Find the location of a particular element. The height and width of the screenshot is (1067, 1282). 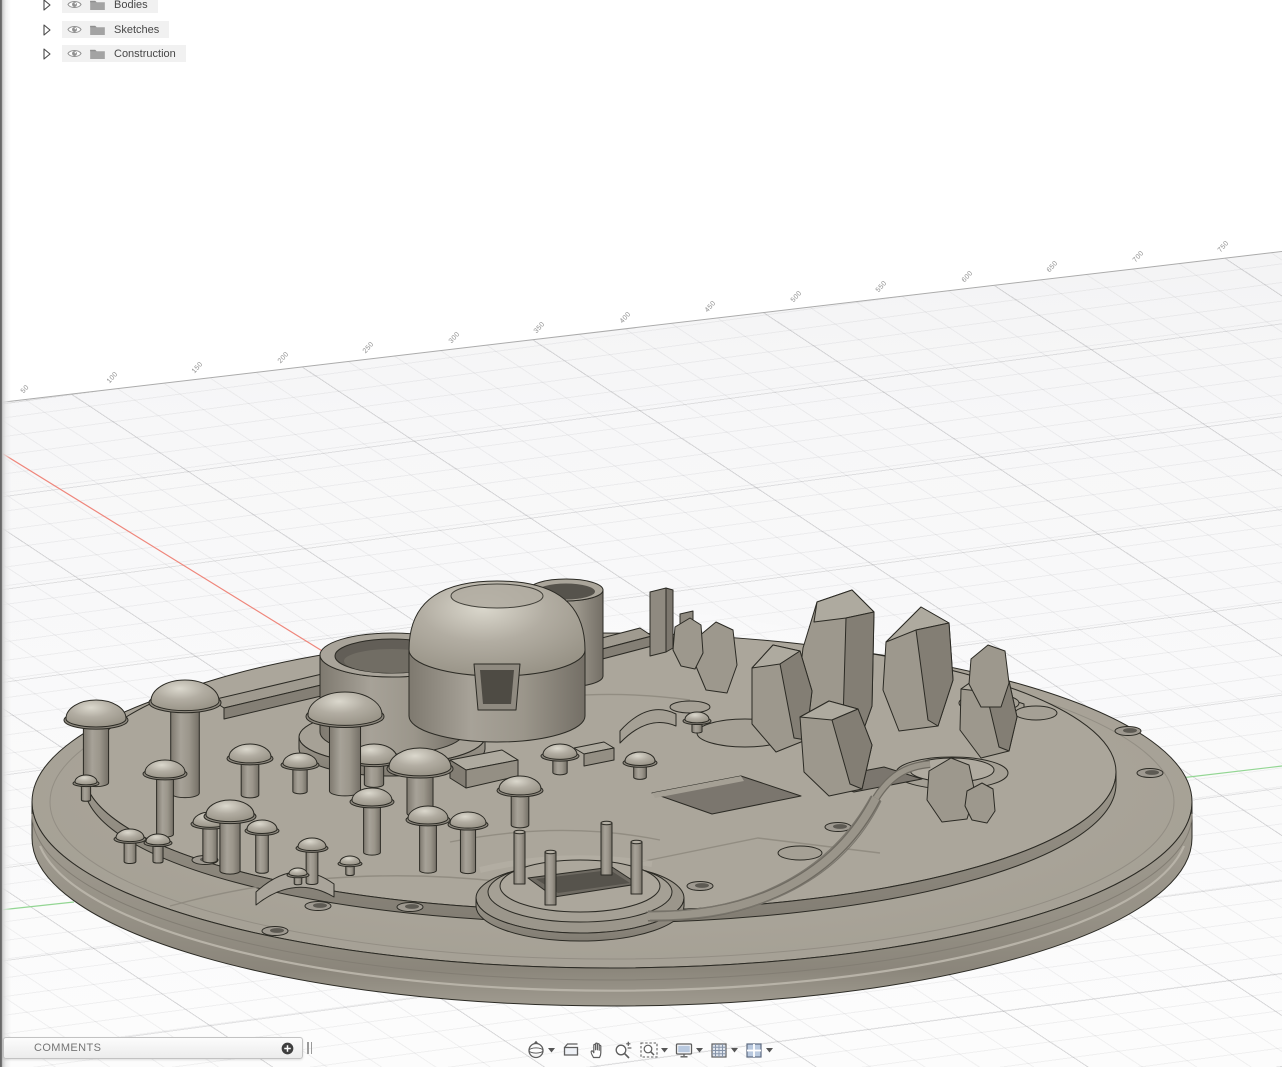

browser-row-construction: Construction is located at coordinates (114, 53).